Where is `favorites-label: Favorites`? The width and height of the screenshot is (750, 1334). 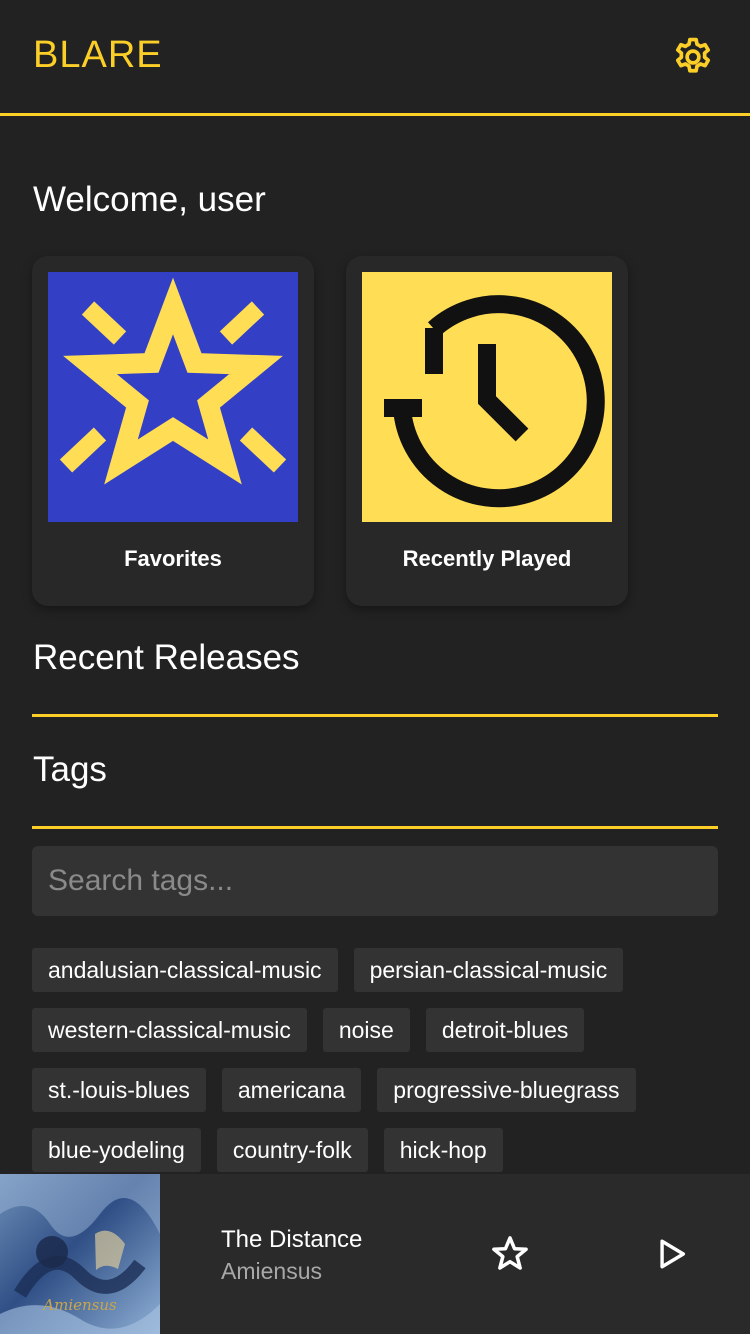 favorites-label: Favorites is located at coordinates (173, 558).